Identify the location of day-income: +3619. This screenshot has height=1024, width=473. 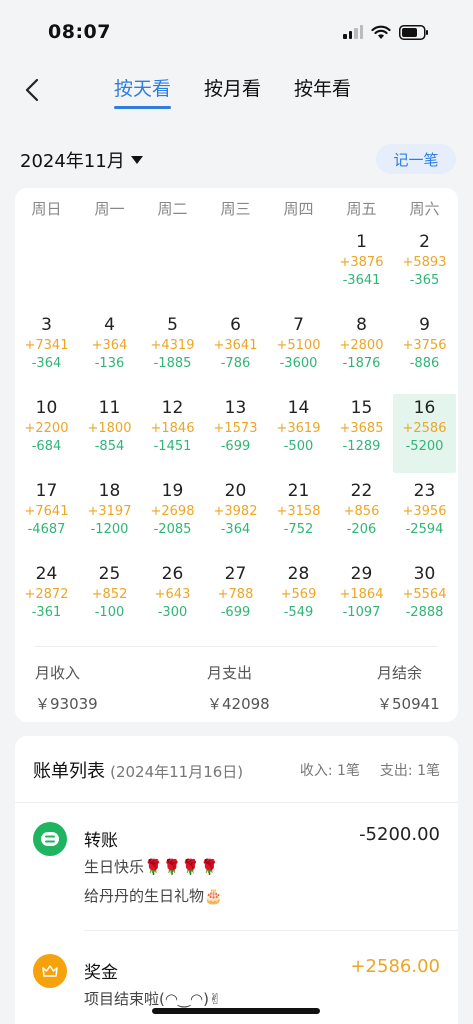
(298, 428).